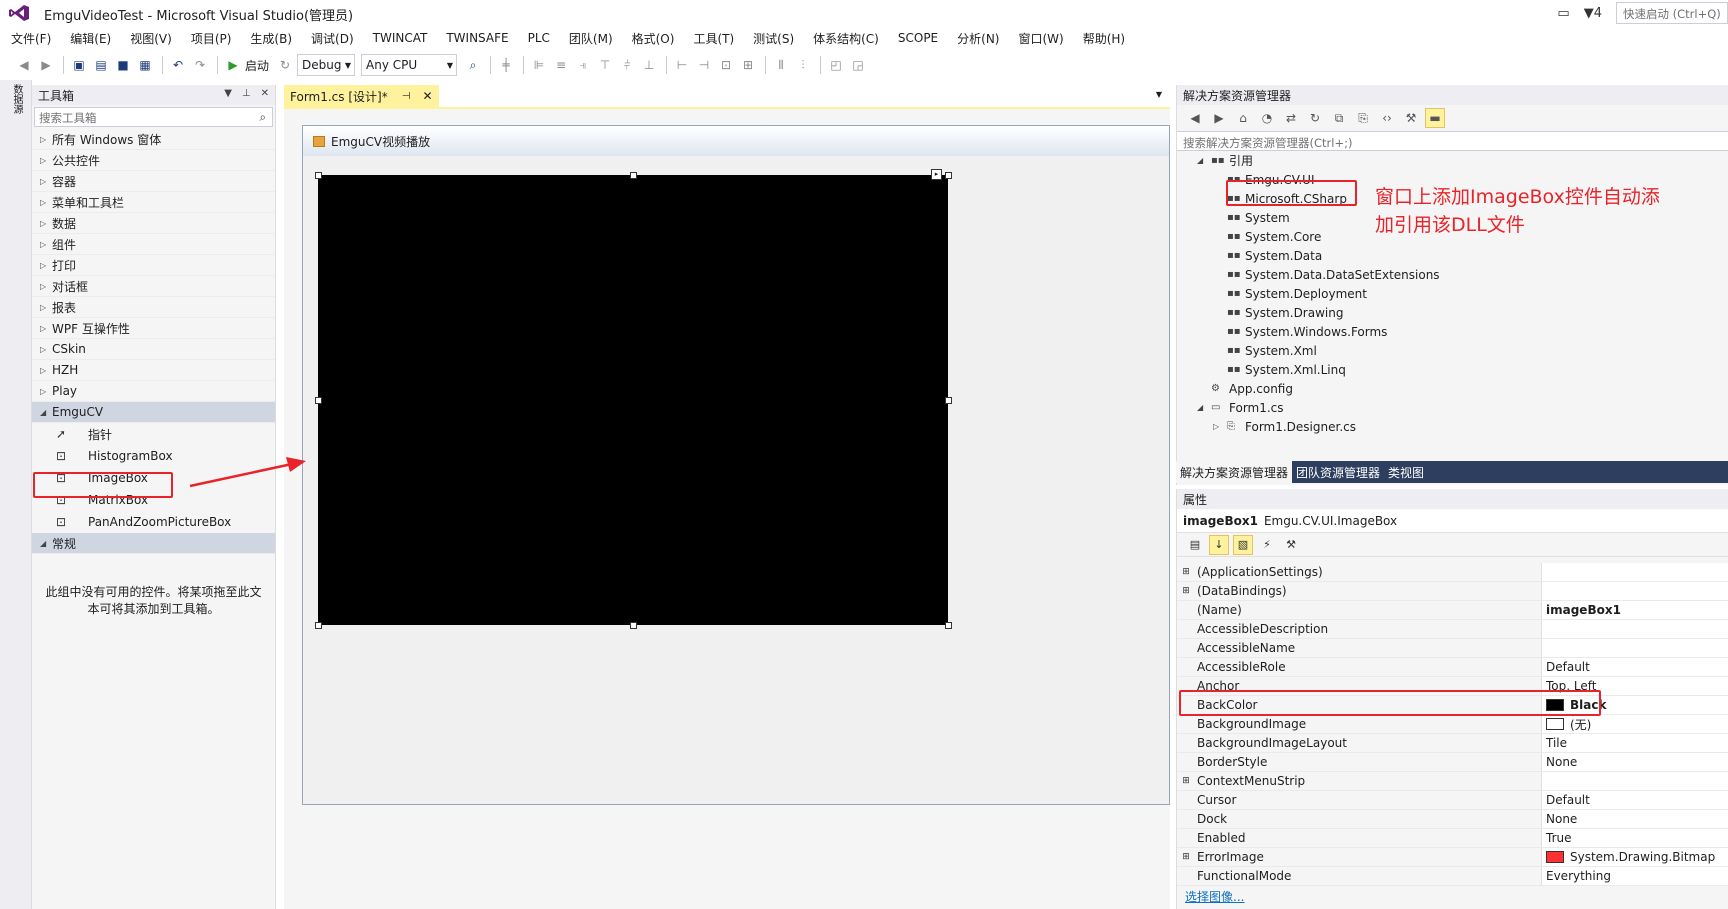  I want to click on menu-item: 窗口(W), so click(1040, 38).